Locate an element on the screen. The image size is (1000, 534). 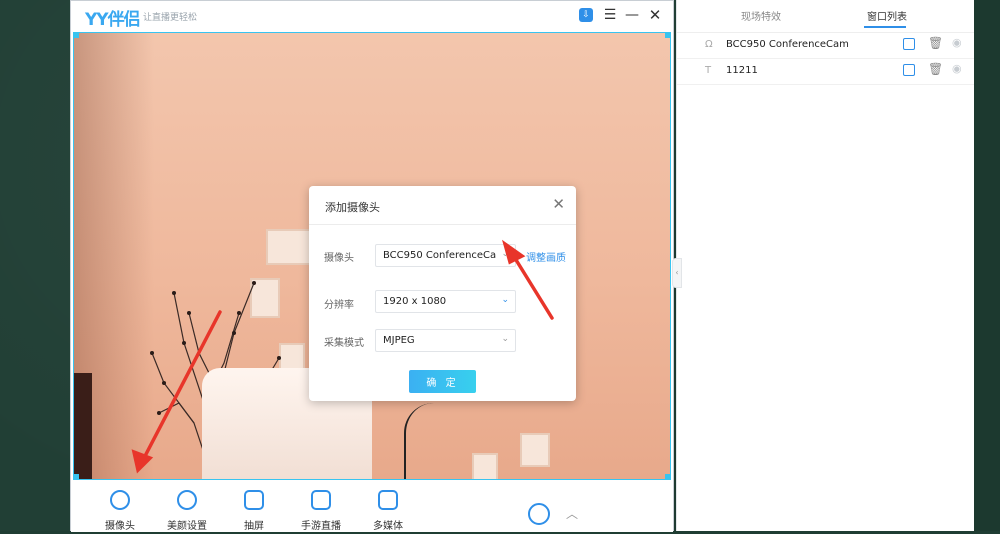
text-source-icon: T is located at coordinates (708, 70).